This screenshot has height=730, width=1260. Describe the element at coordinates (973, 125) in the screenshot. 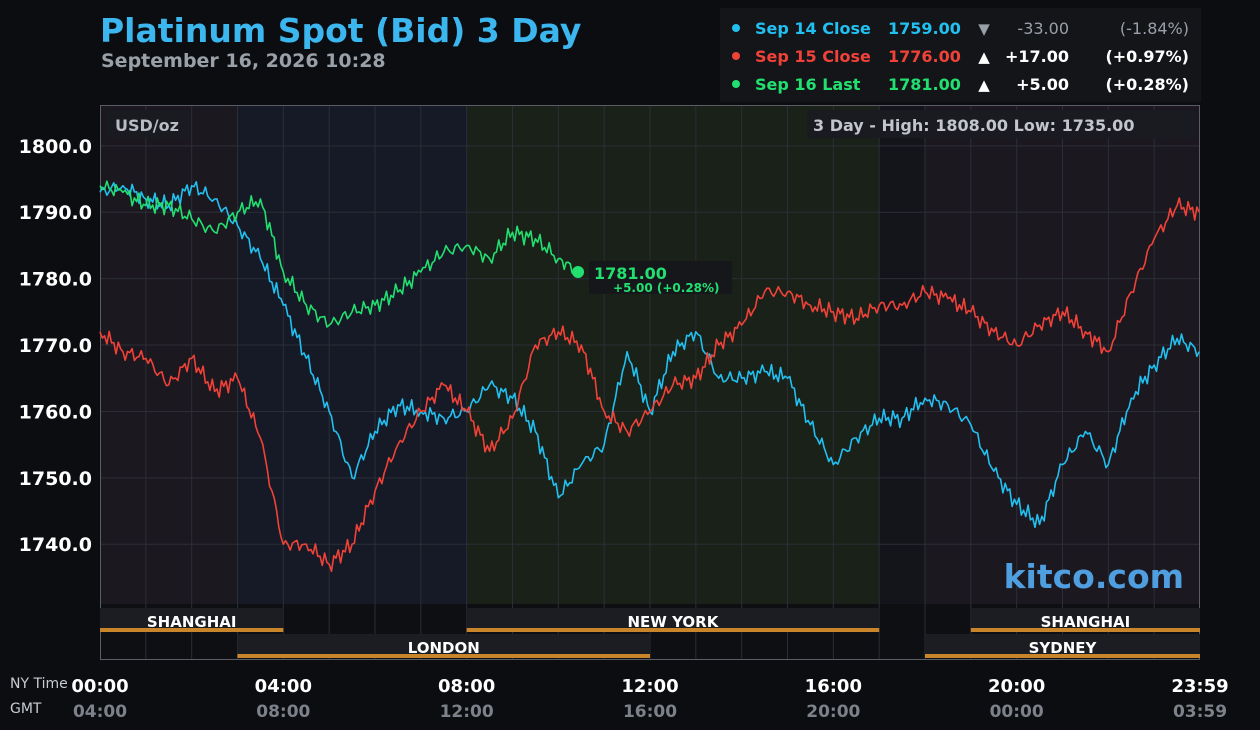

I see `range-label: 3 Day - High: 1808.00 Low: 1735.00` at that location.